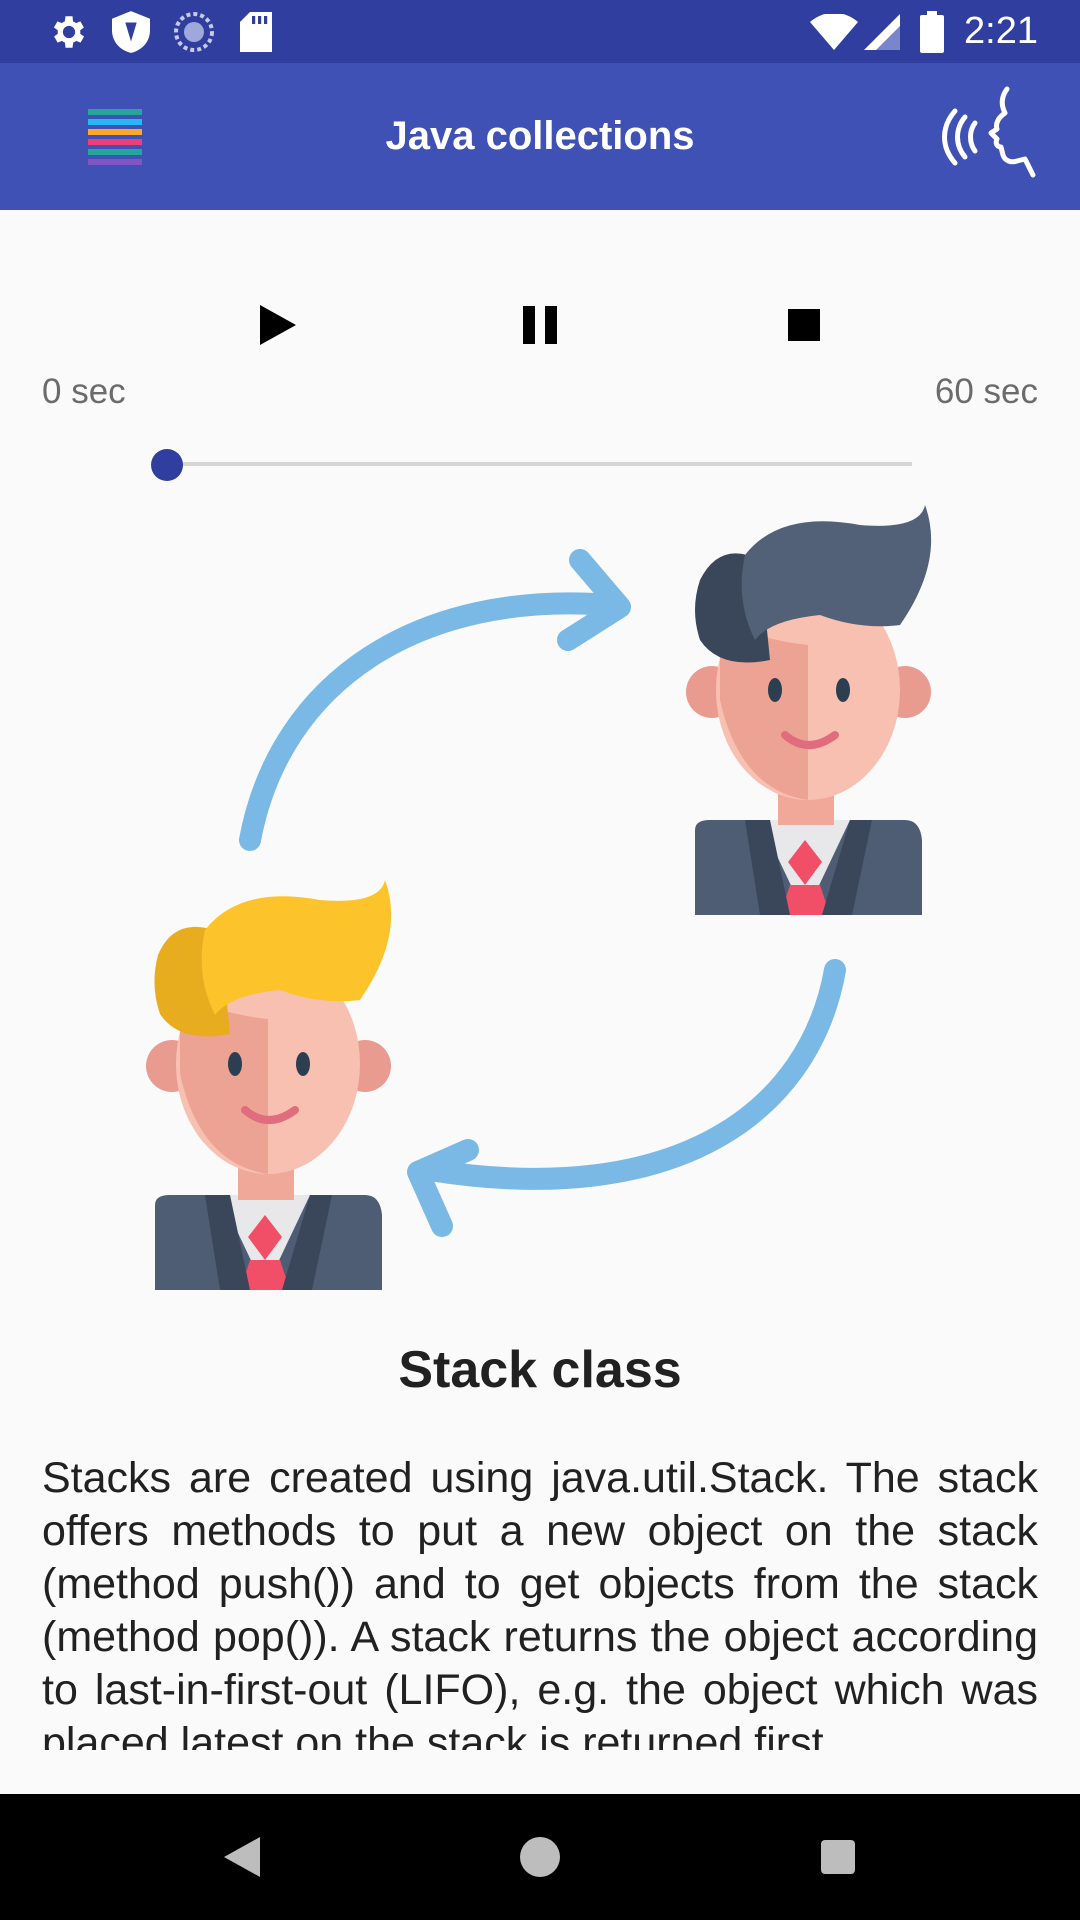 Image resolution: width=1080 pixels, height=1920 pixels. I want to click on arrow-bottom, so click(626, 1098).